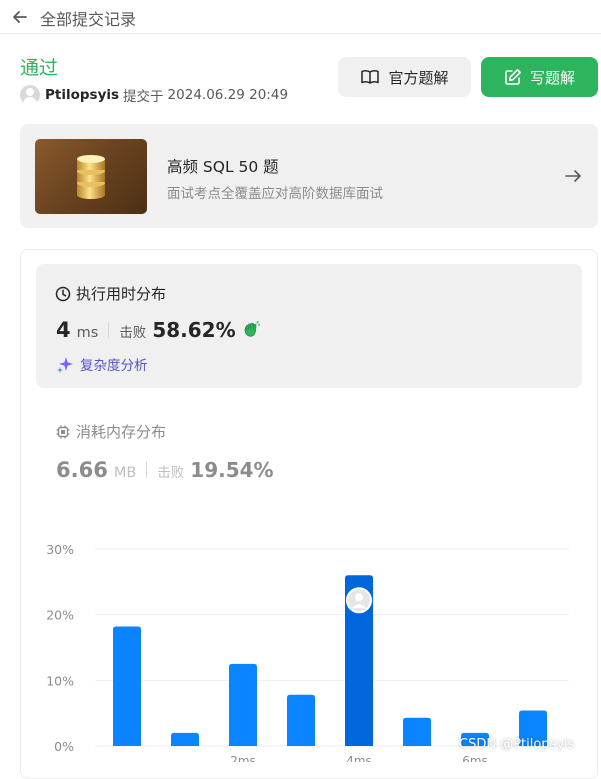 The image size is (601, 779). I want to click on clap-icon, so click(252, 329).